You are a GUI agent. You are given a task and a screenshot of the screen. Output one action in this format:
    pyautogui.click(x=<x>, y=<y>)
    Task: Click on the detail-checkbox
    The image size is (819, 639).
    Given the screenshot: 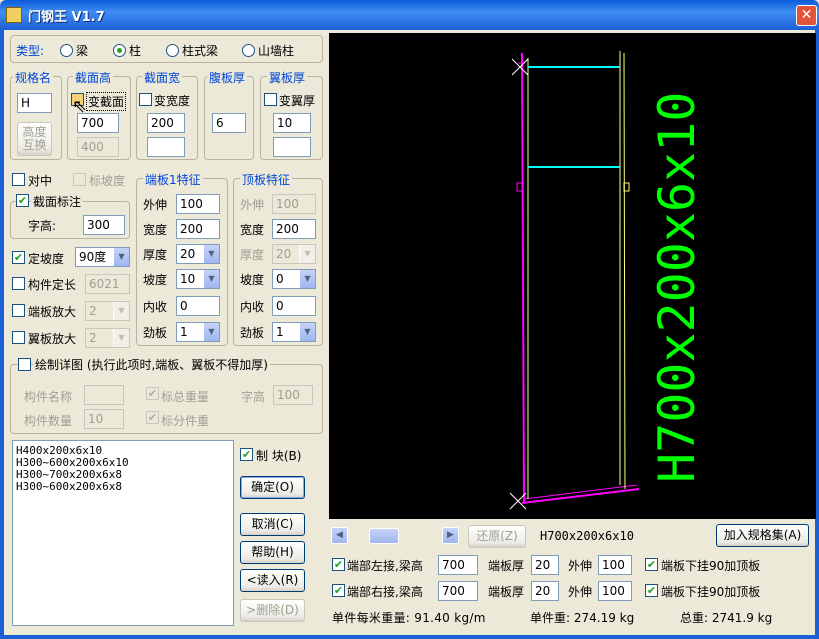 What is the action you would take?
    pyautogui.click(x=24, y=364)
    